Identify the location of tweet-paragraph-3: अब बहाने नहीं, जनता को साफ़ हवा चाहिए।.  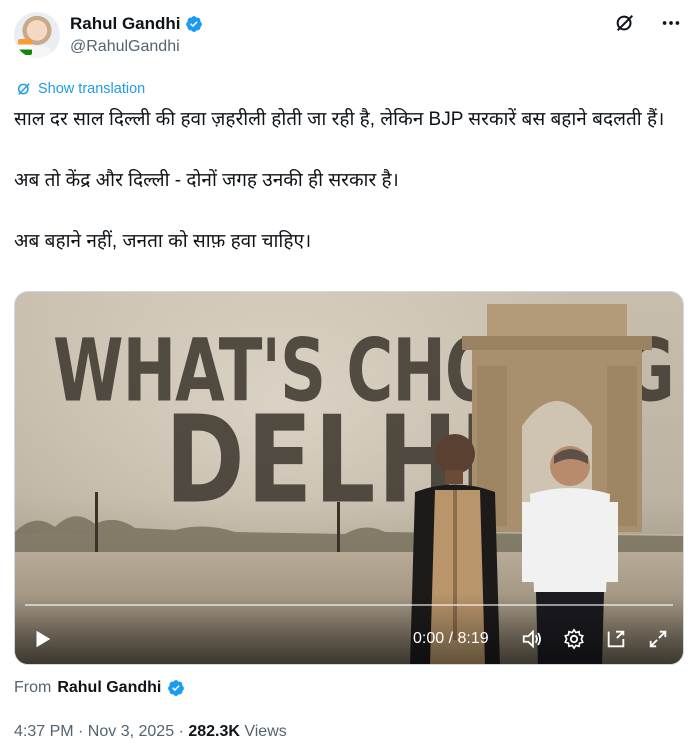
(163, 241).